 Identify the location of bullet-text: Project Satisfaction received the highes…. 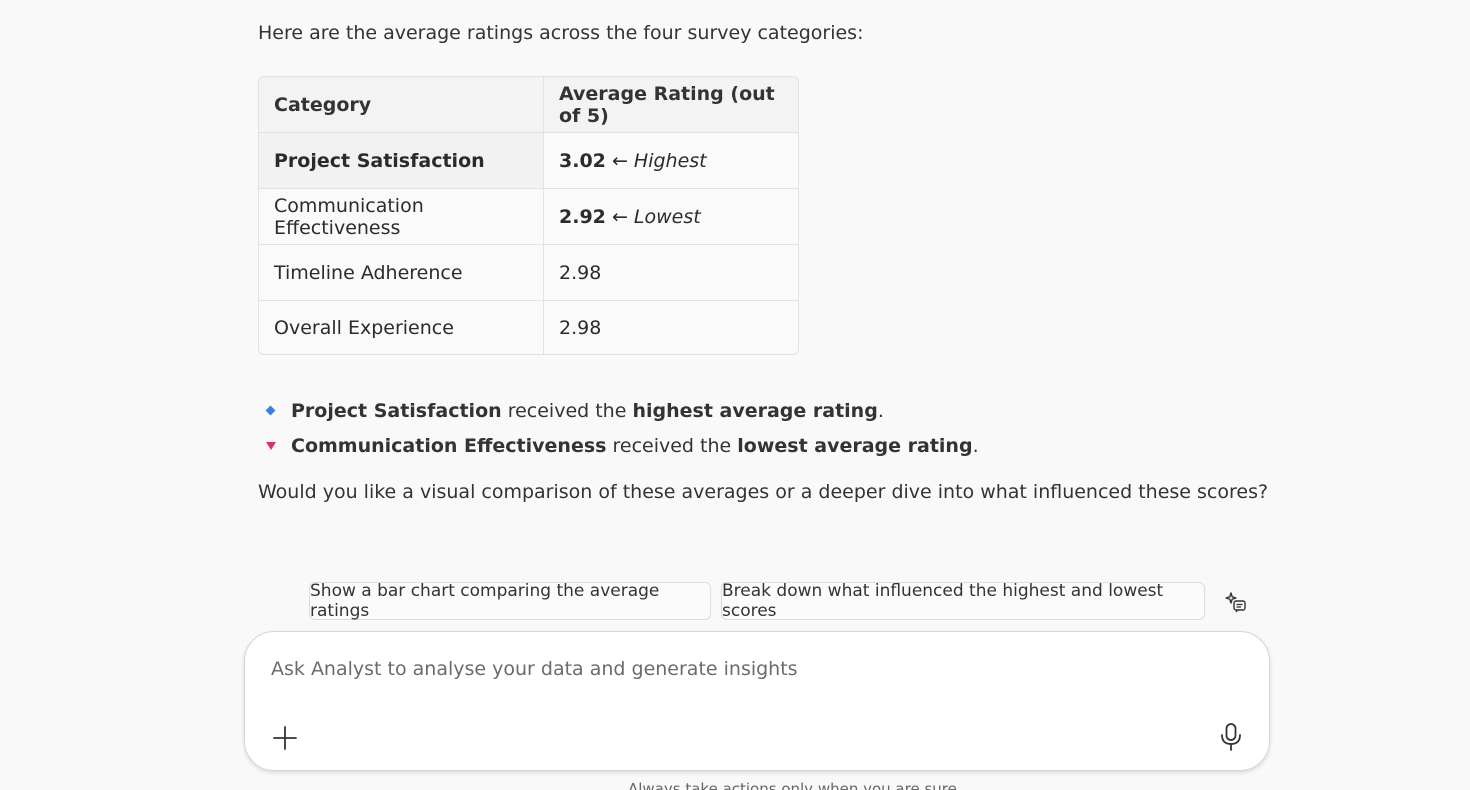
(587, 410).